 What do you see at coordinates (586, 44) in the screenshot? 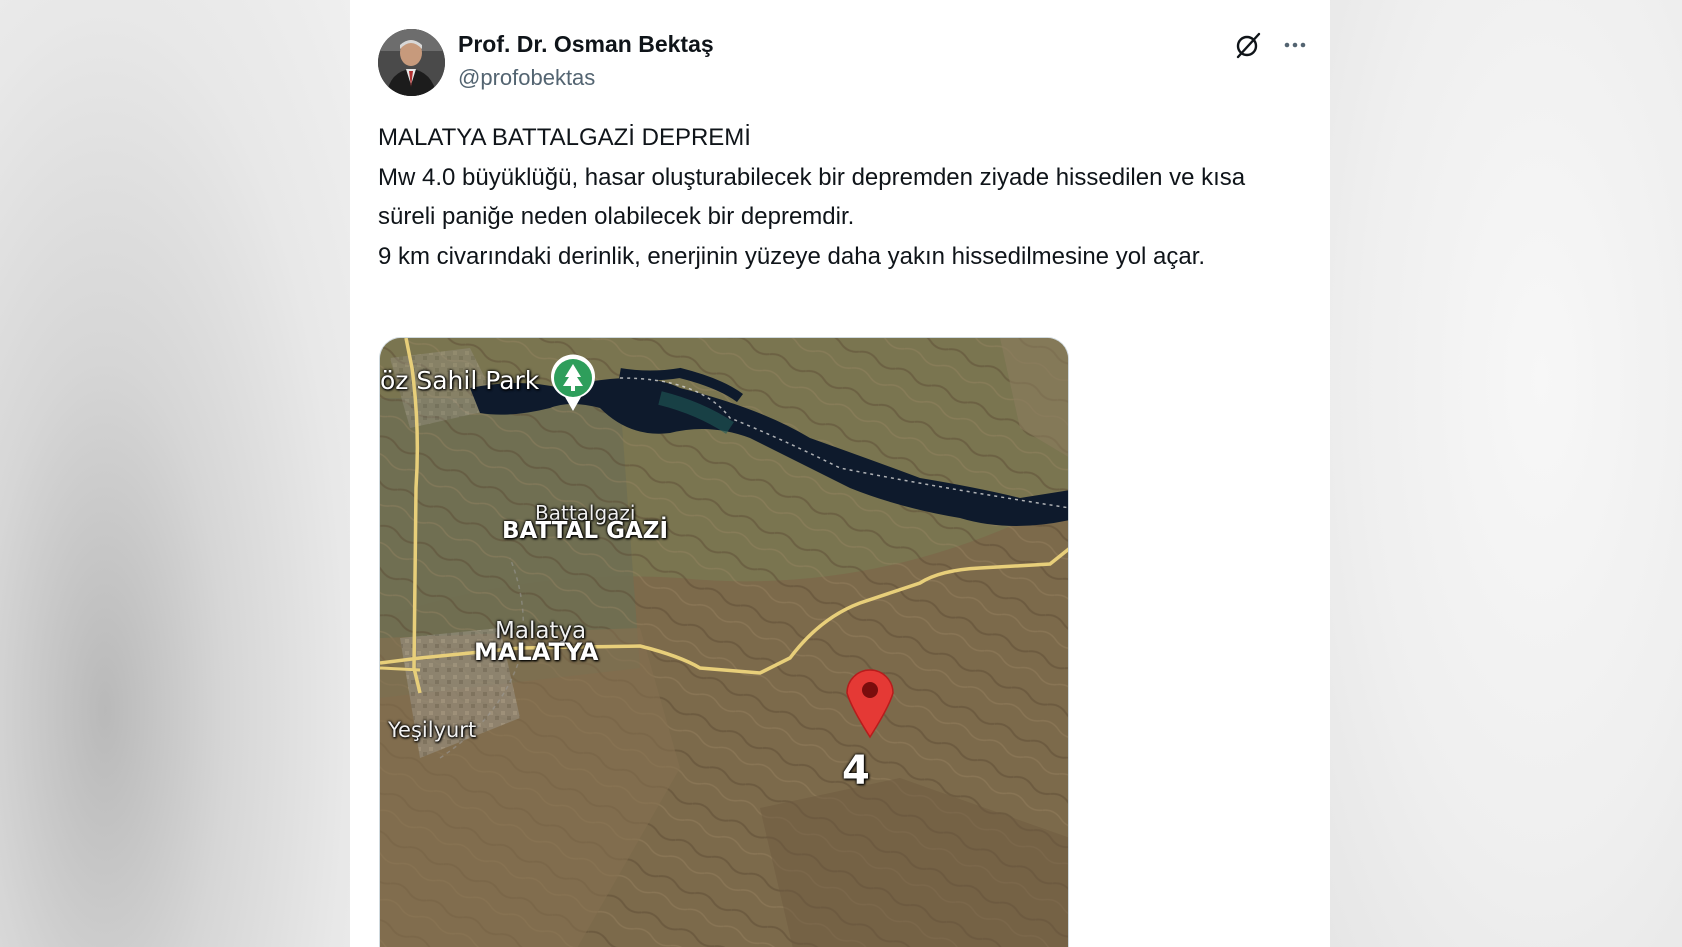
I see `author-display-name: Prof. Dr. Osman Bektaş` at bounding box center [586, 44].